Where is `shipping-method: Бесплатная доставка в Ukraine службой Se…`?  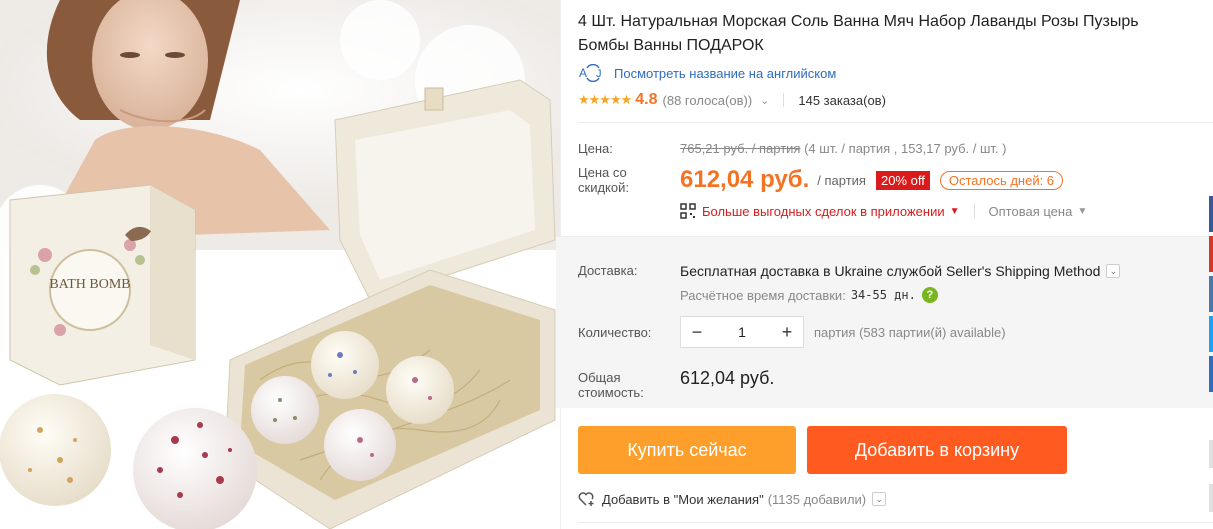
shipping-method: Бесплатная доставка в Ukraine службой Se… is located at coordinates (900, 271).